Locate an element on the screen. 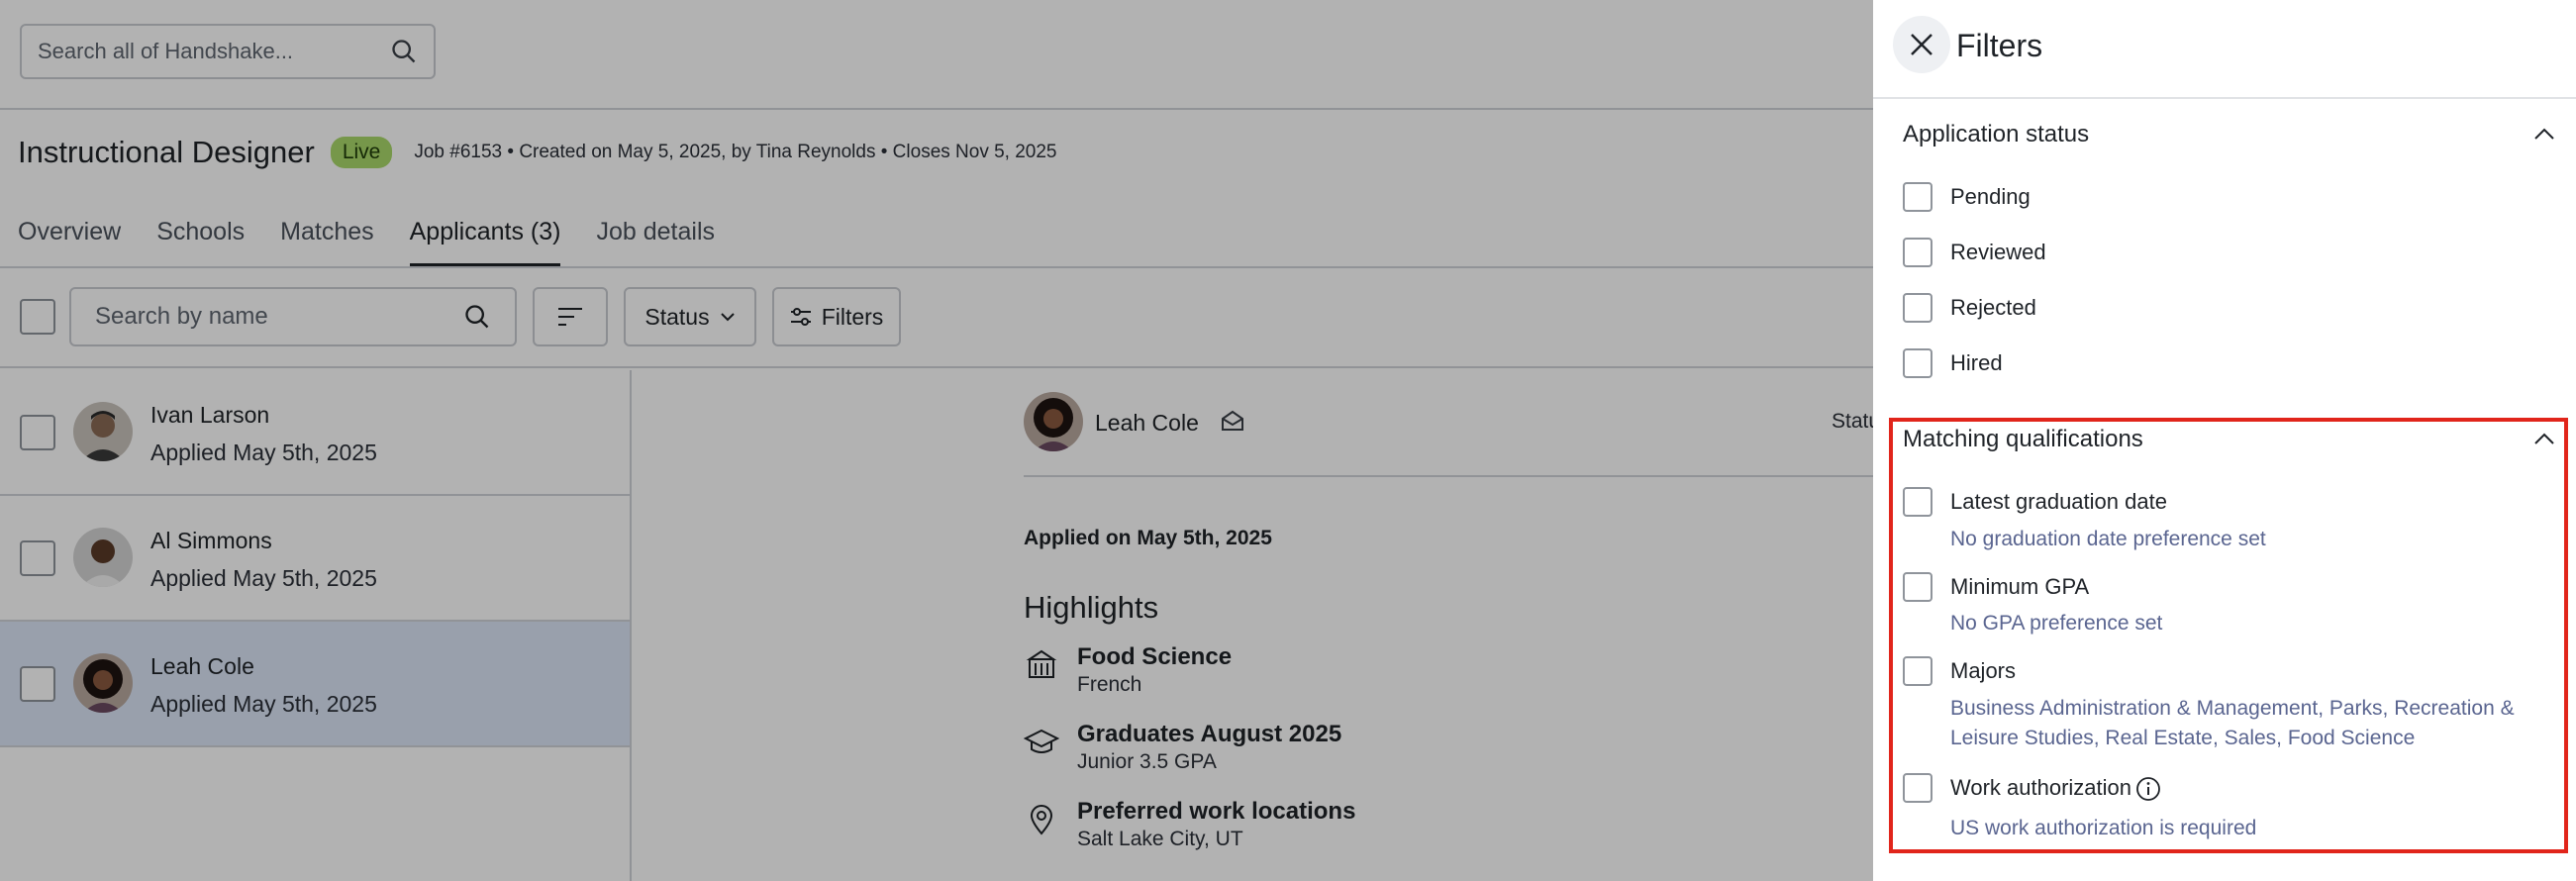  filter-option-label: Majors is located at coordinates (1984, 670).